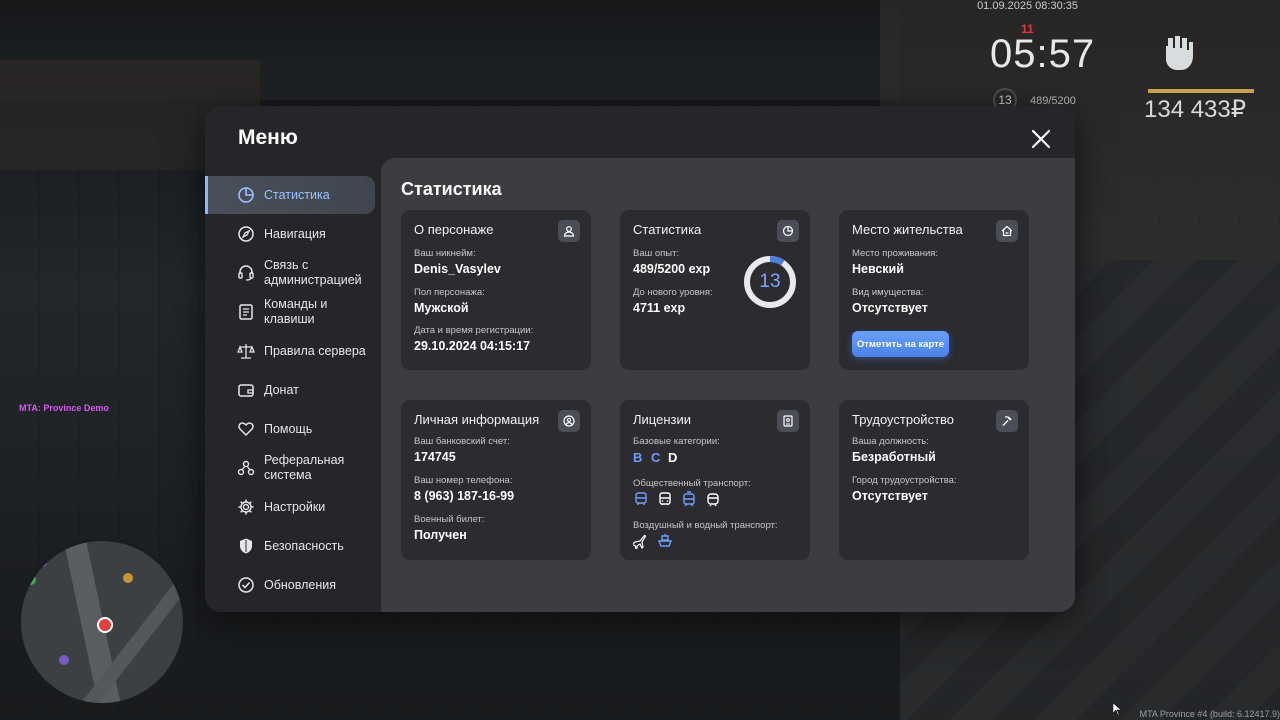  I want to click on menu-title: Меню, so click(268, 137).